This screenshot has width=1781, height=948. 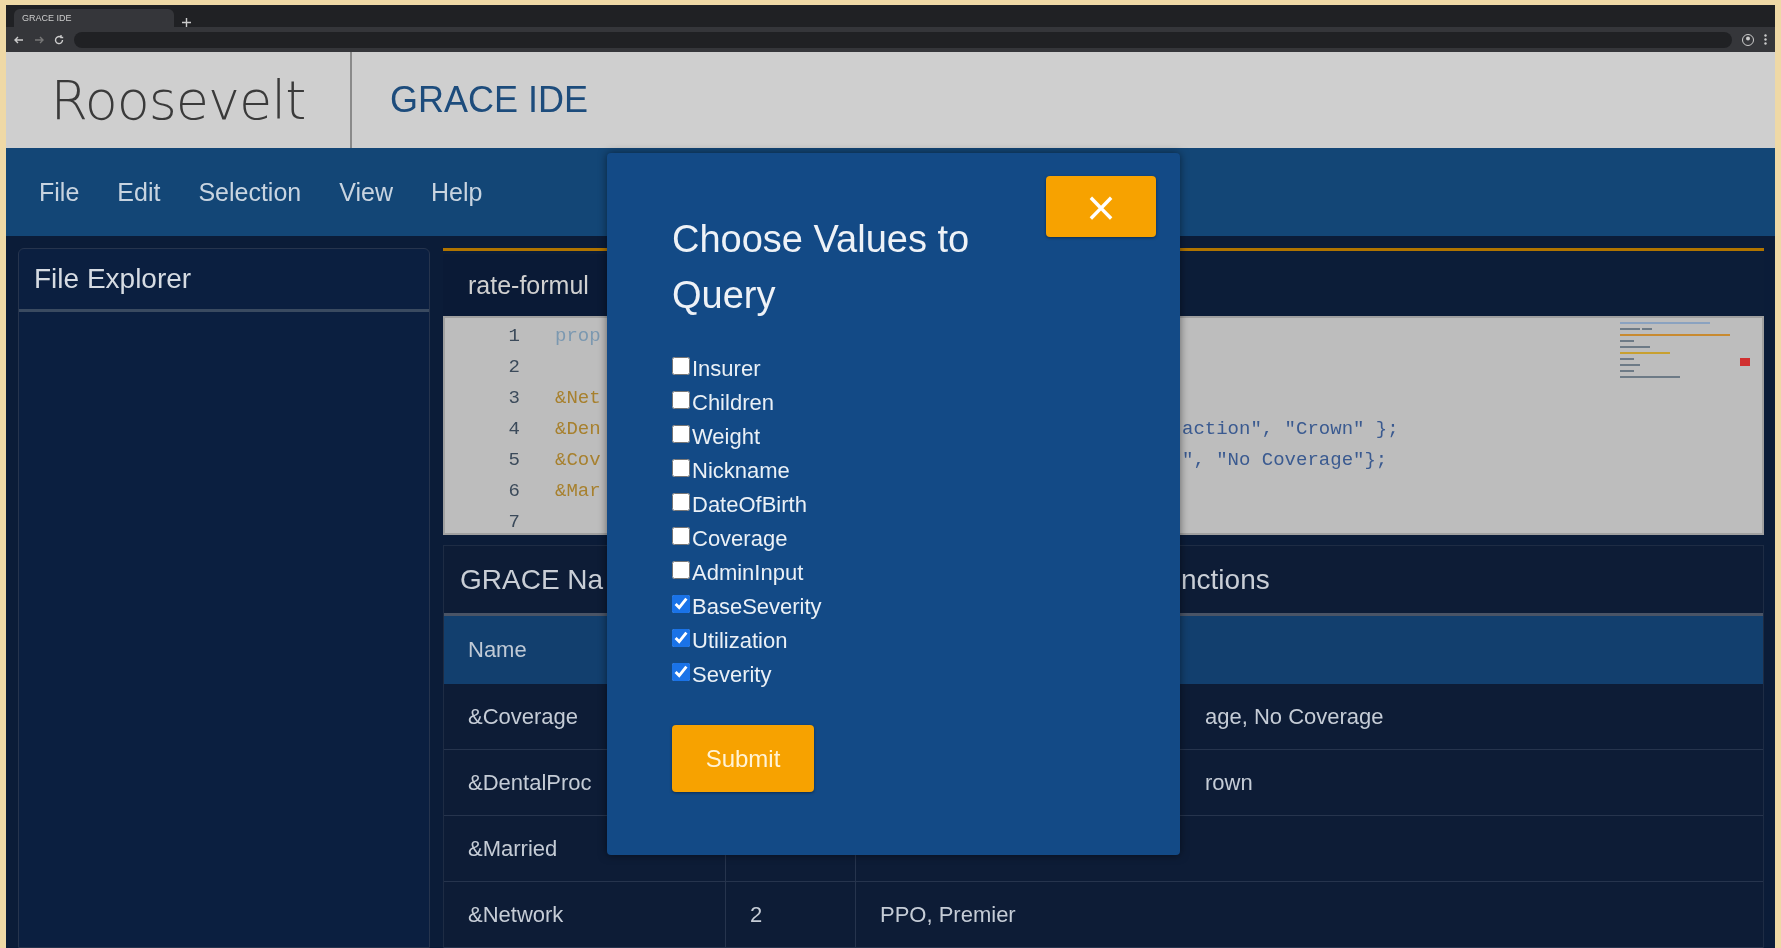 What do you see at coordinates (47, 18) in the screenshot?
I see `tab-title: GRACE IDE` at bounding box center [47, 18].